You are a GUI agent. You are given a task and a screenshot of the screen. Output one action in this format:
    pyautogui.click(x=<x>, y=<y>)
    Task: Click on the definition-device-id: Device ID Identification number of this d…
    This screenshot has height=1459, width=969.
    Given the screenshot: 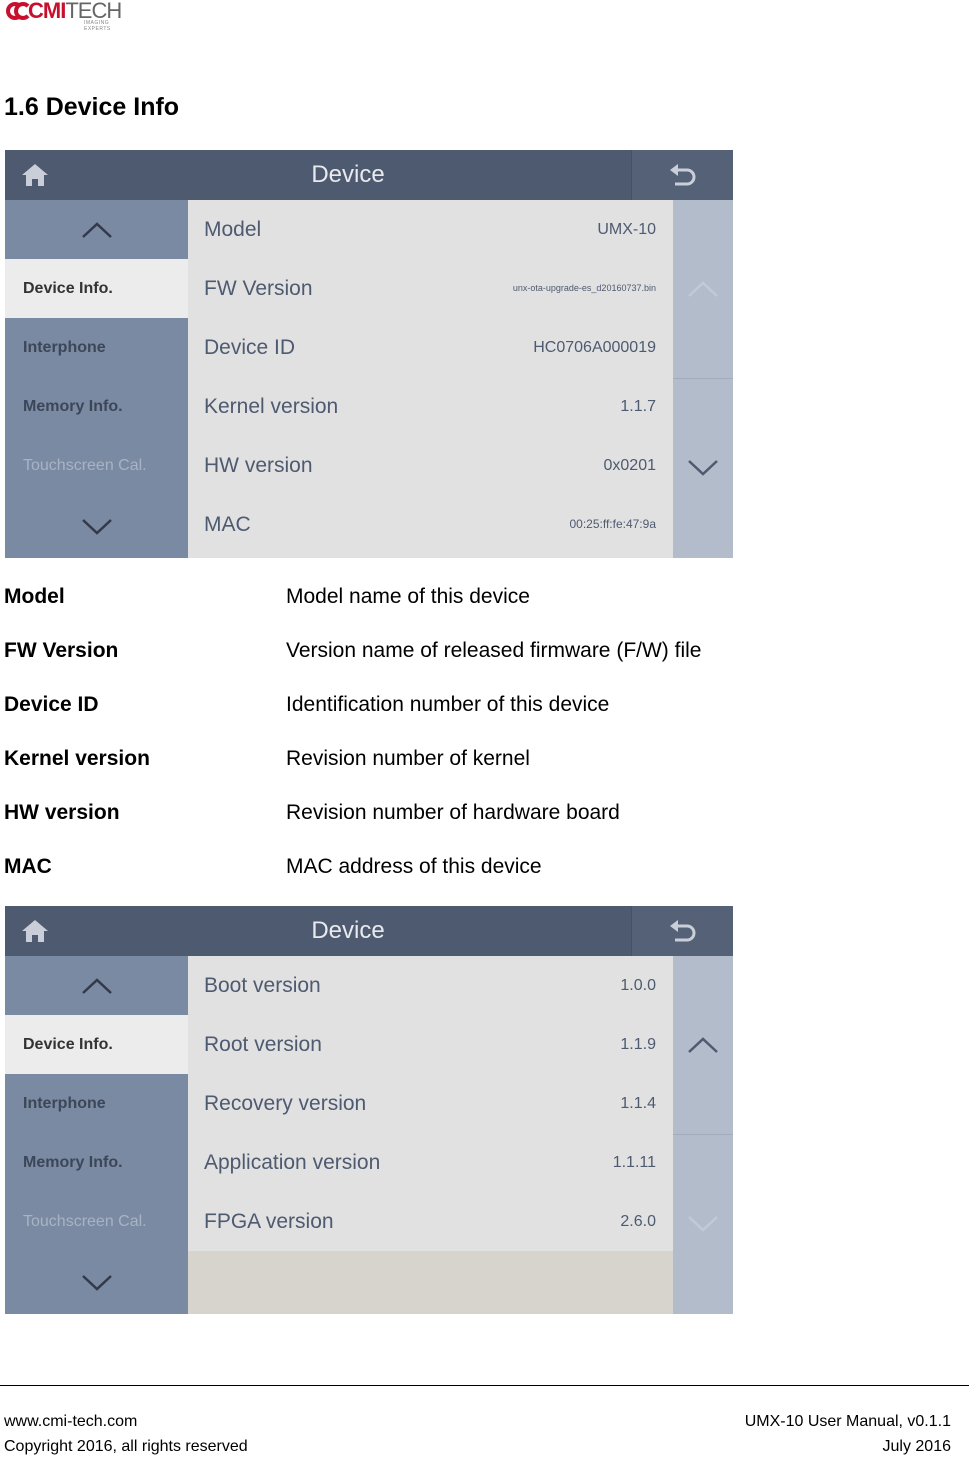 What is the action you would take?
    pyautogui.click(x=307, y=704)
    